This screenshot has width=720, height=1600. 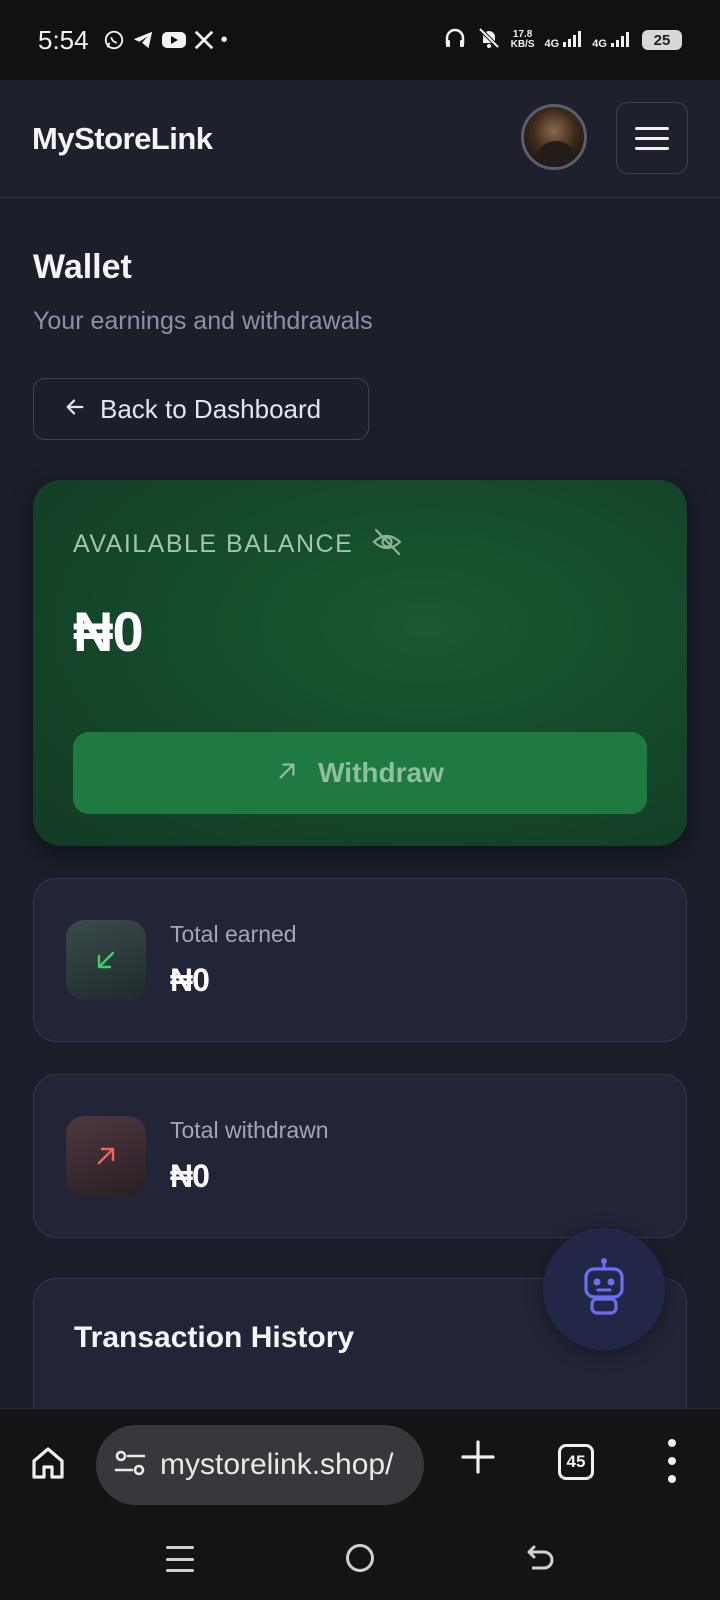 I want to click on speed-unit: KB/S, so click(x=522, y=44).